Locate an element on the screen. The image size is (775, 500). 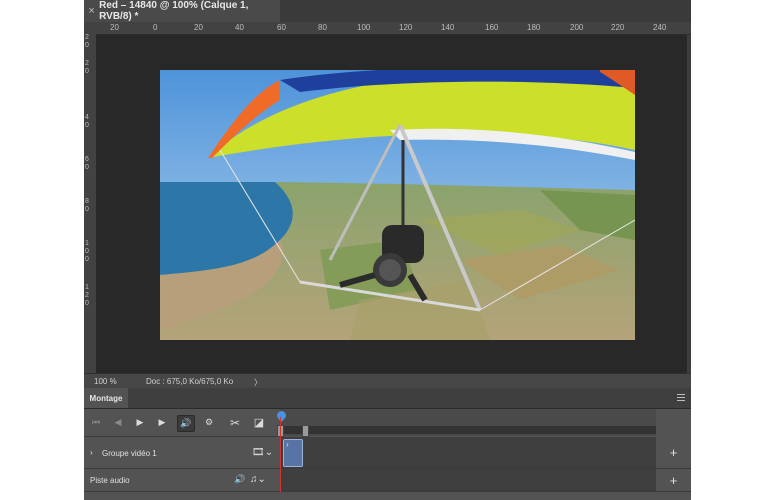
playhead-line is located at coordinates (280, 458).